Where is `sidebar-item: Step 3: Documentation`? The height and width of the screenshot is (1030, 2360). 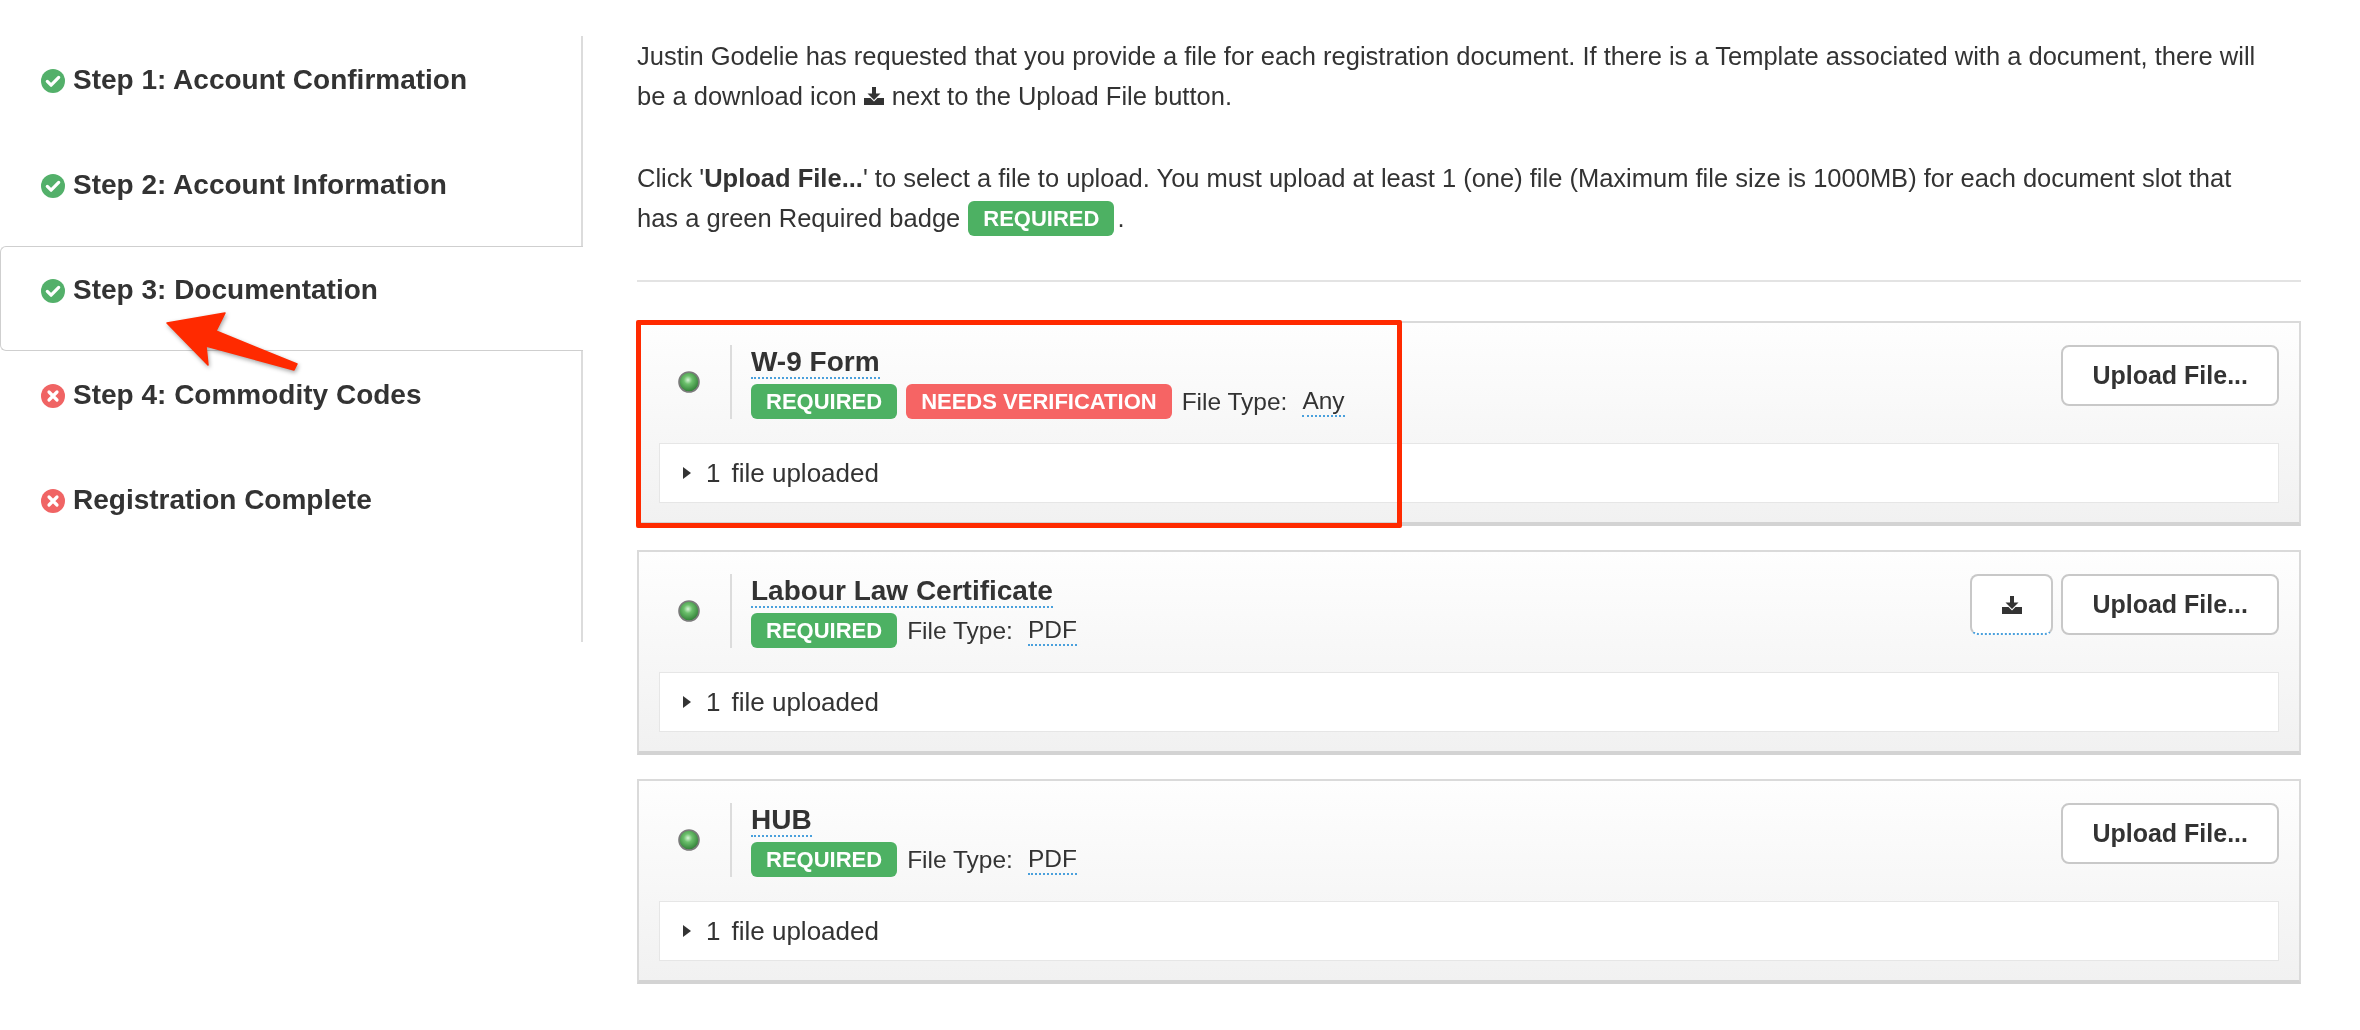
sidebar-item: Step 3: Documentation is located at coordinates (291, 298).